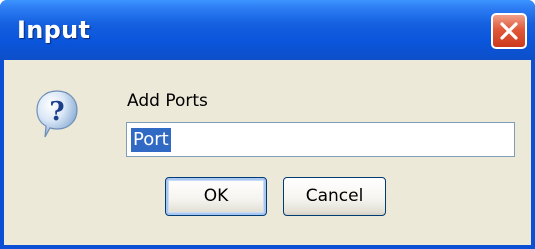 The height and width of the screenshot is (249, 535). What do you see at coordinates (216, 196) in the screenshot?
I see `ok-button: OK` at bounding box center [216, 196].